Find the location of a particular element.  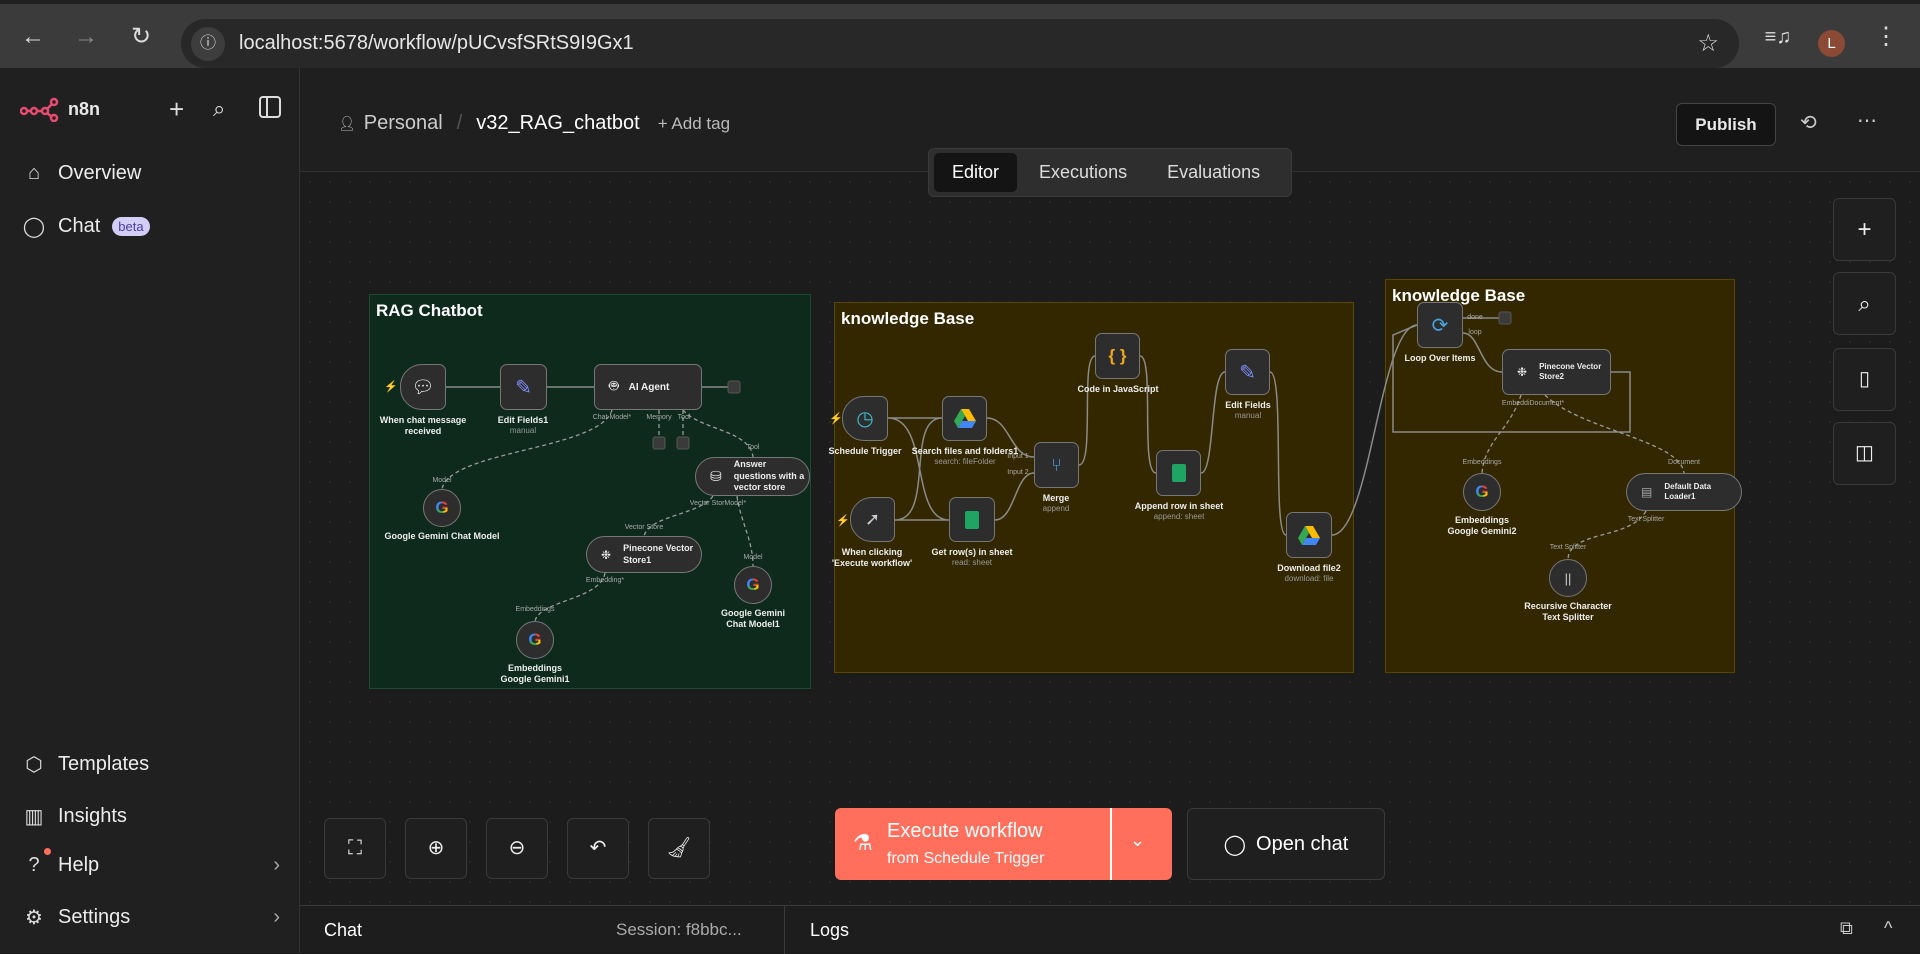

zoom-out-button: ⊖ is located at coordinates (517, 848).